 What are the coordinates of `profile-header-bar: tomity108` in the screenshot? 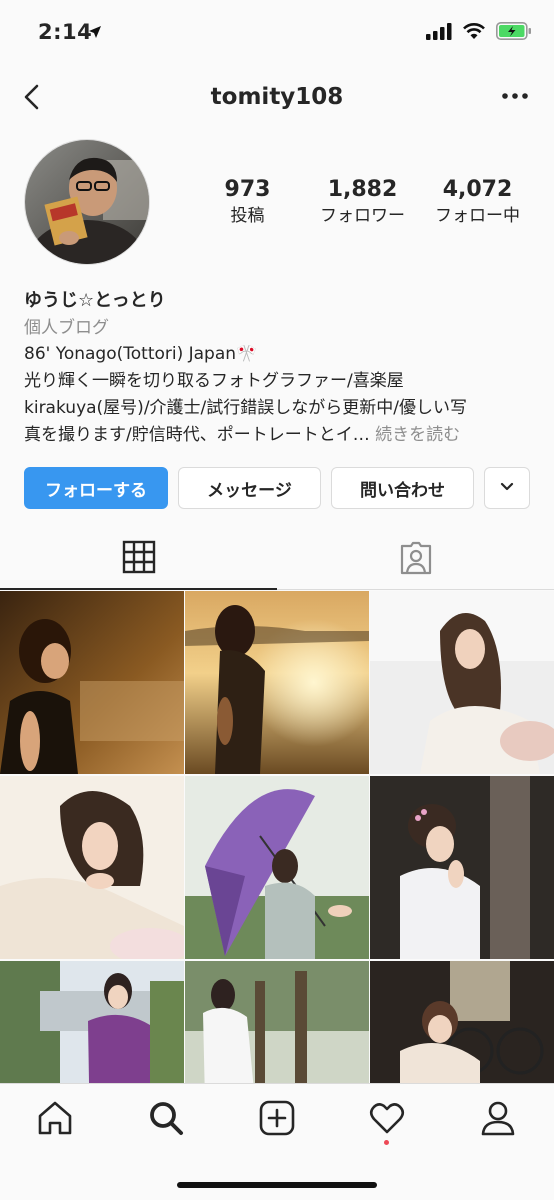 It's located at (277, 98).